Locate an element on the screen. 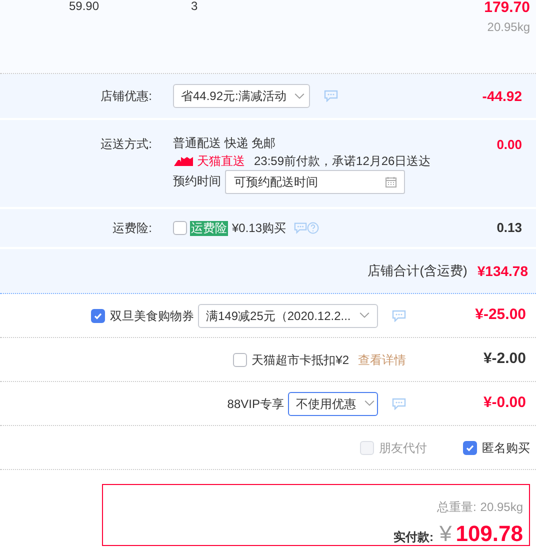  total-weight: 20.95kg is located at coordinates (501, 507).